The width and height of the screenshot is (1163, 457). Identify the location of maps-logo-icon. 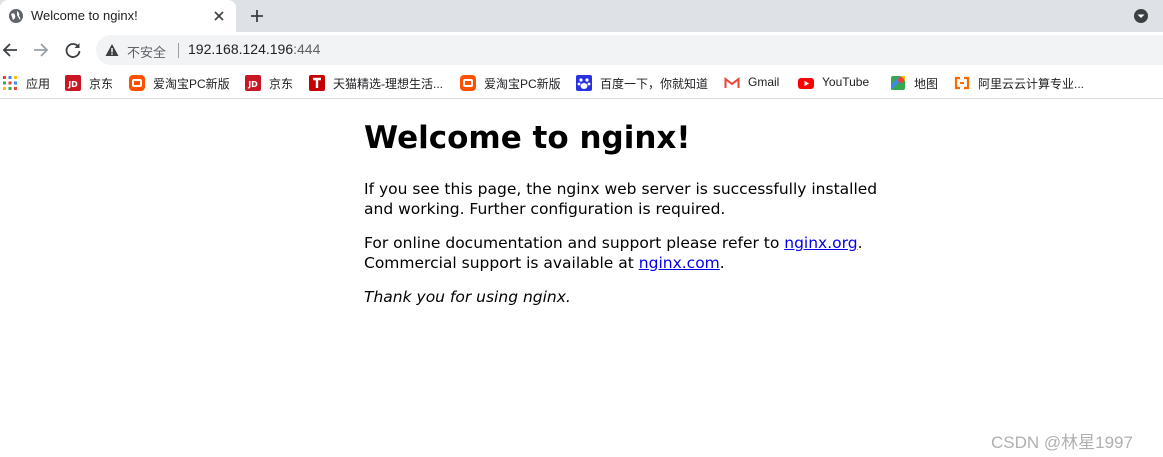
(898, 83).